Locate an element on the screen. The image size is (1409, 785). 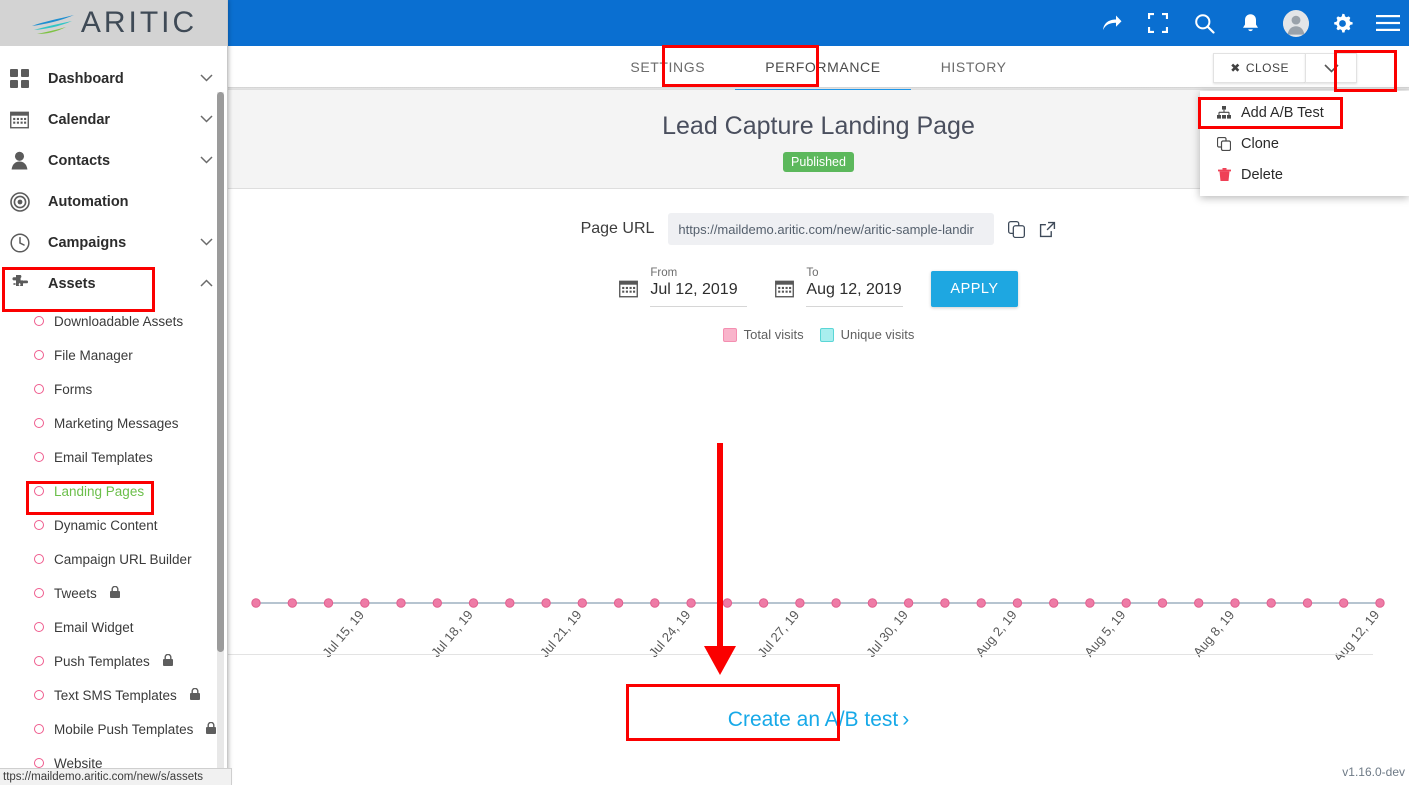
sidebar-subitem-marketing-messages: Marketing Messages is located at coordinates (113, 423).